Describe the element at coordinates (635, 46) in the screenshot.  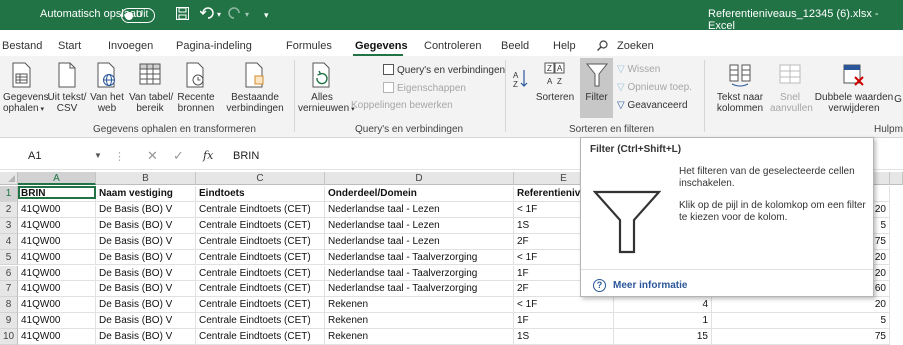
I see `search-box: Zoeken` at that location.